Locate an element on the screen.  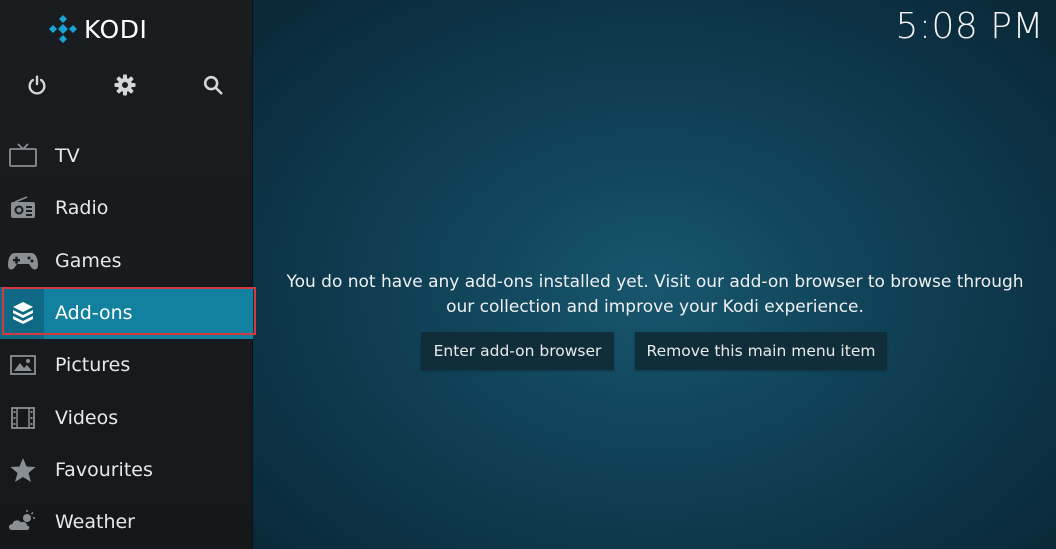
menu-item-label: Videos is located at coordinates (87, 417).